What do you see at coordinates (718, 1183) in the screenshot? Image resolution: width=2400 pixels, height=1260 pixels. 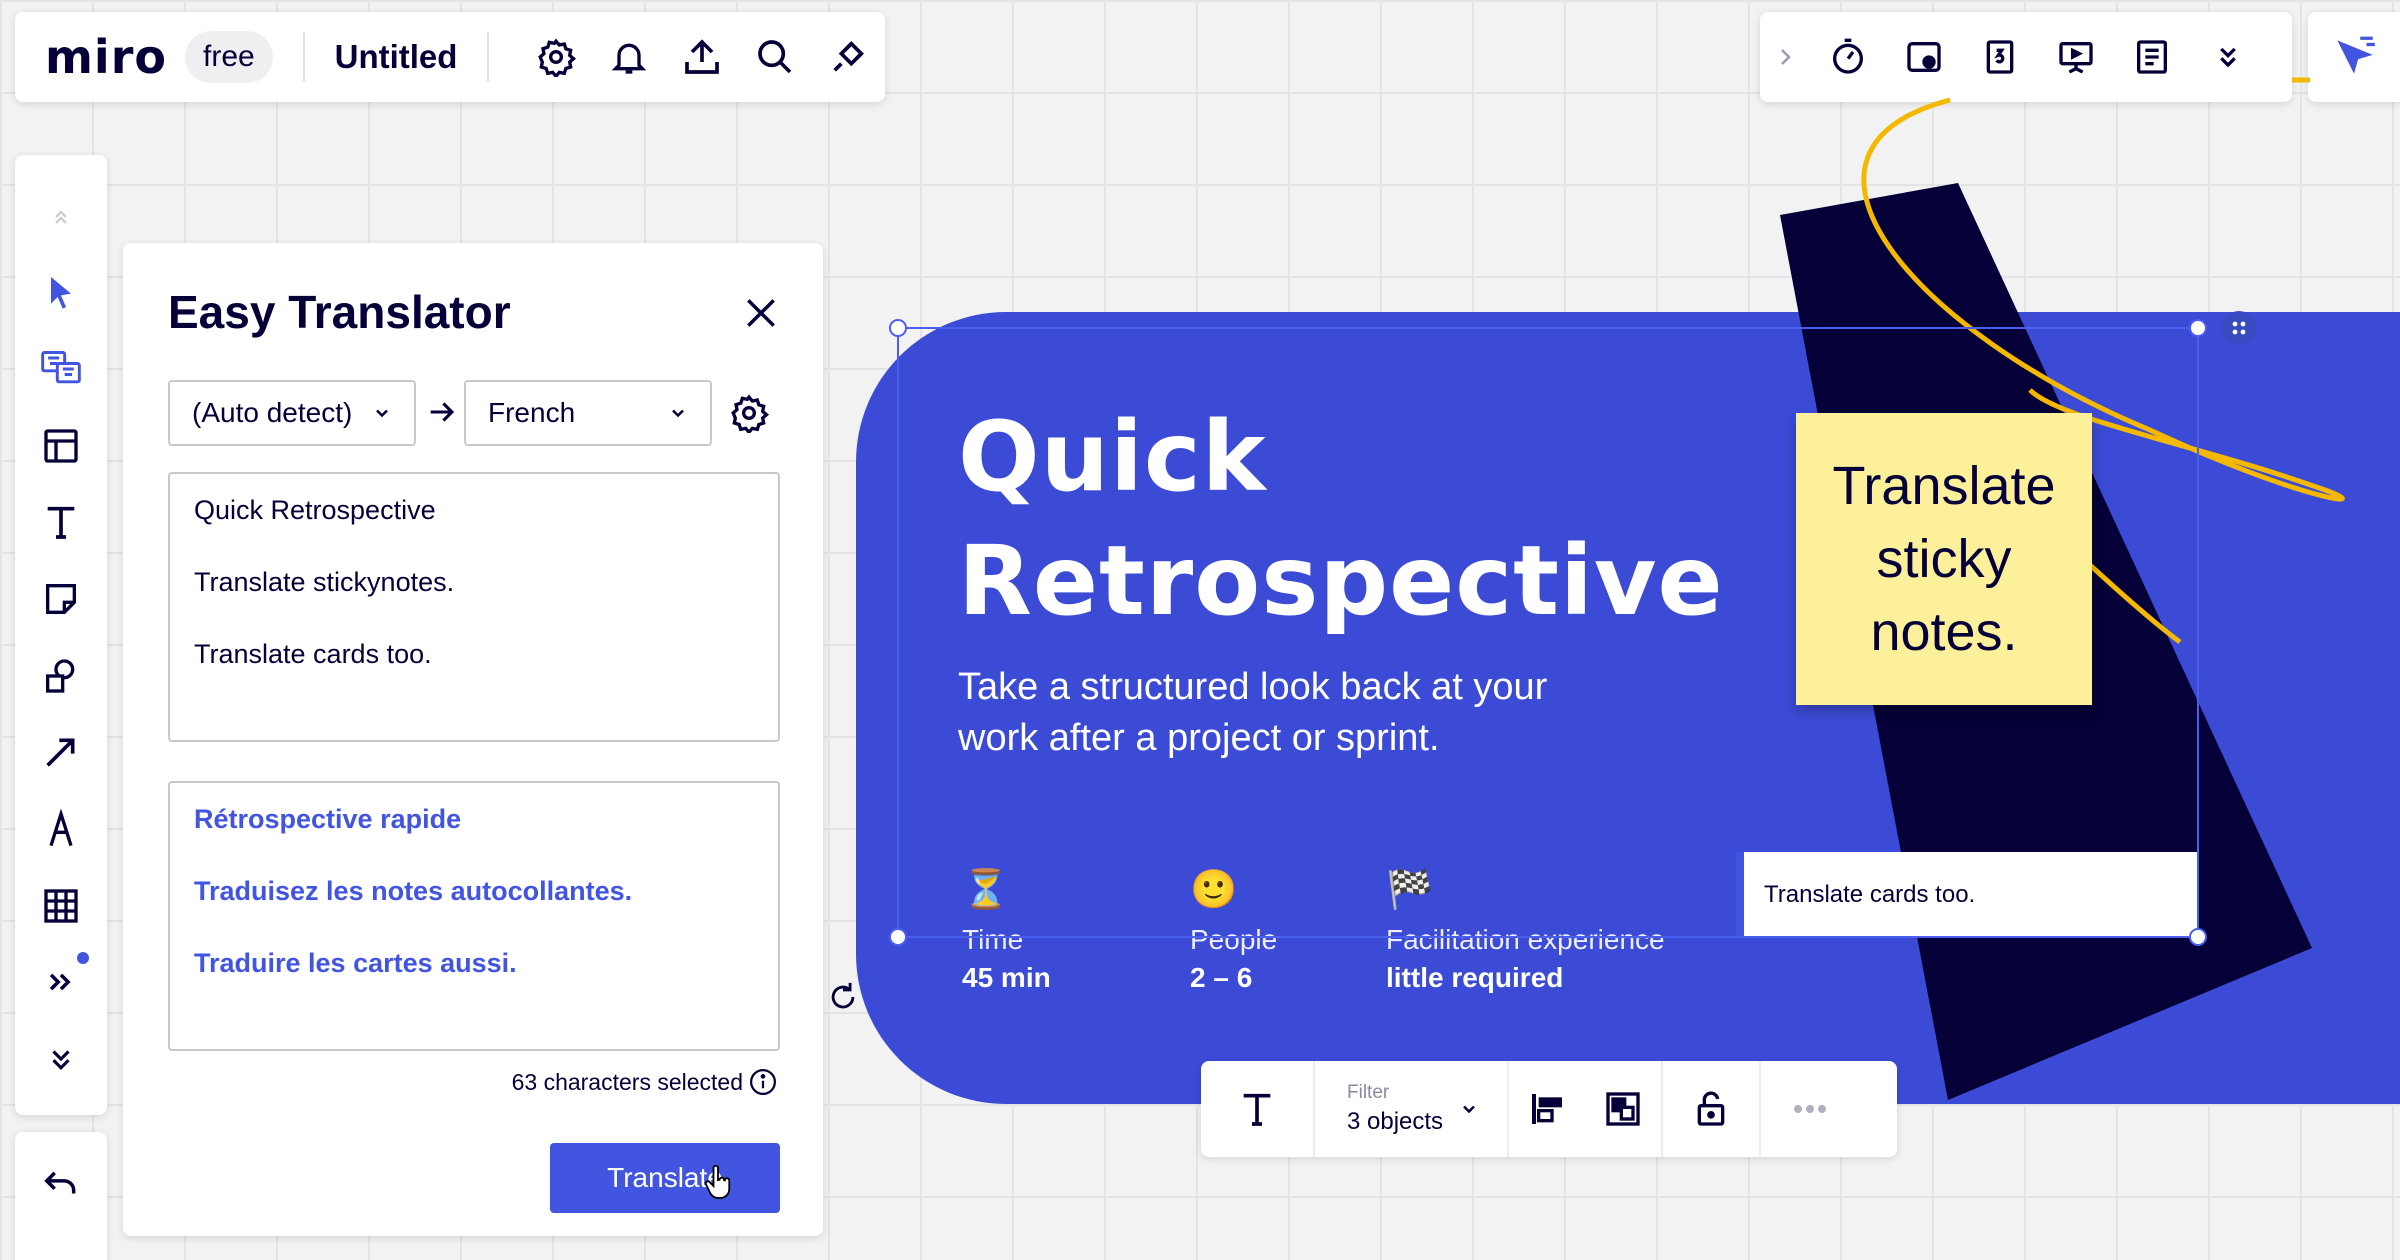 I see `hand-cursor-icon` at bounding box center [718, 1183].